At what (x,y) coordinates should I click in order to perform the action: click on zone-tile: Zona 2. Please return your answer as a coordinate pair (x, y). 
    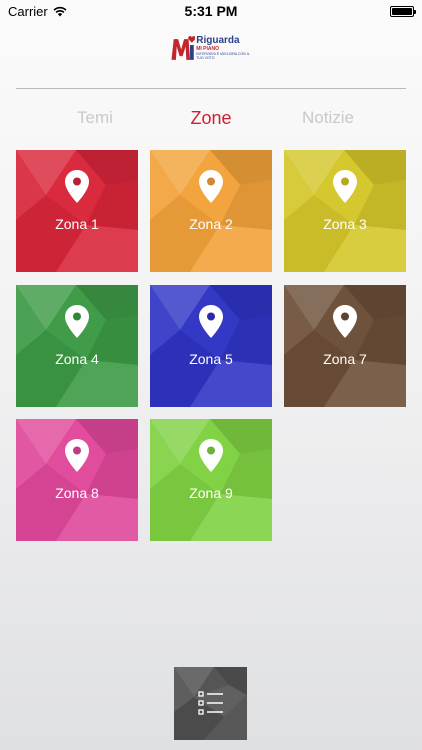
    Looking at the image, I should click on (211, 211).